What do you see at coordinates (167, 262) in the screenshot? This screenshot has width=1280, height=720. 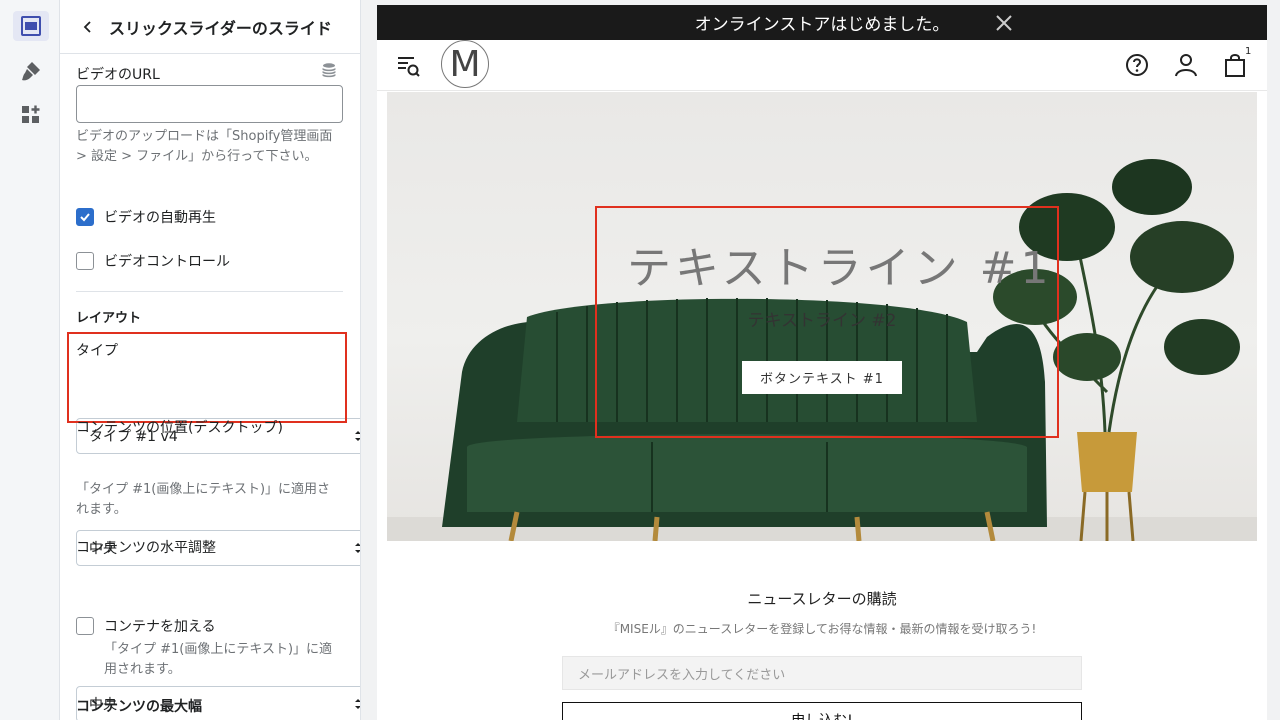 I see `video-controls-label: ビデオコントロール` at bounding box center [167, 262].